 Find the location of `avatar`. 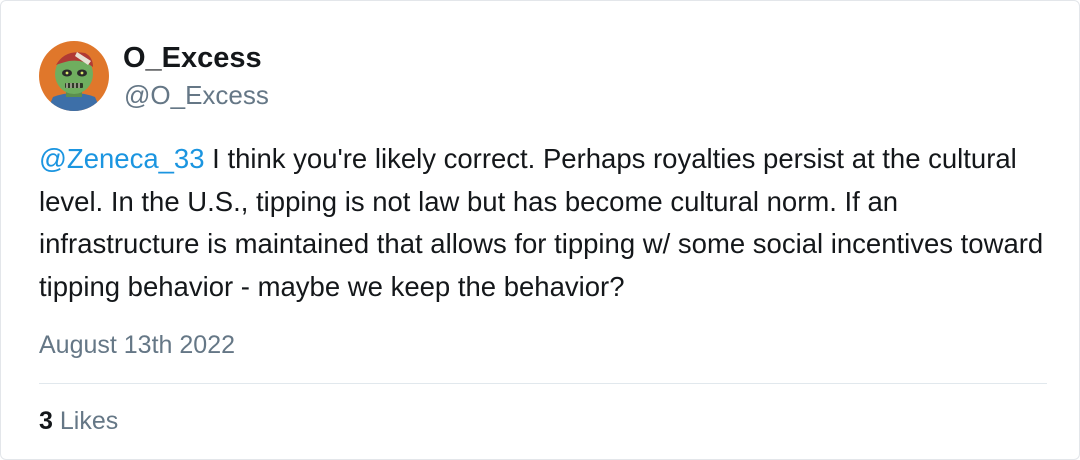

avatar is located at coordinates (74, 76).